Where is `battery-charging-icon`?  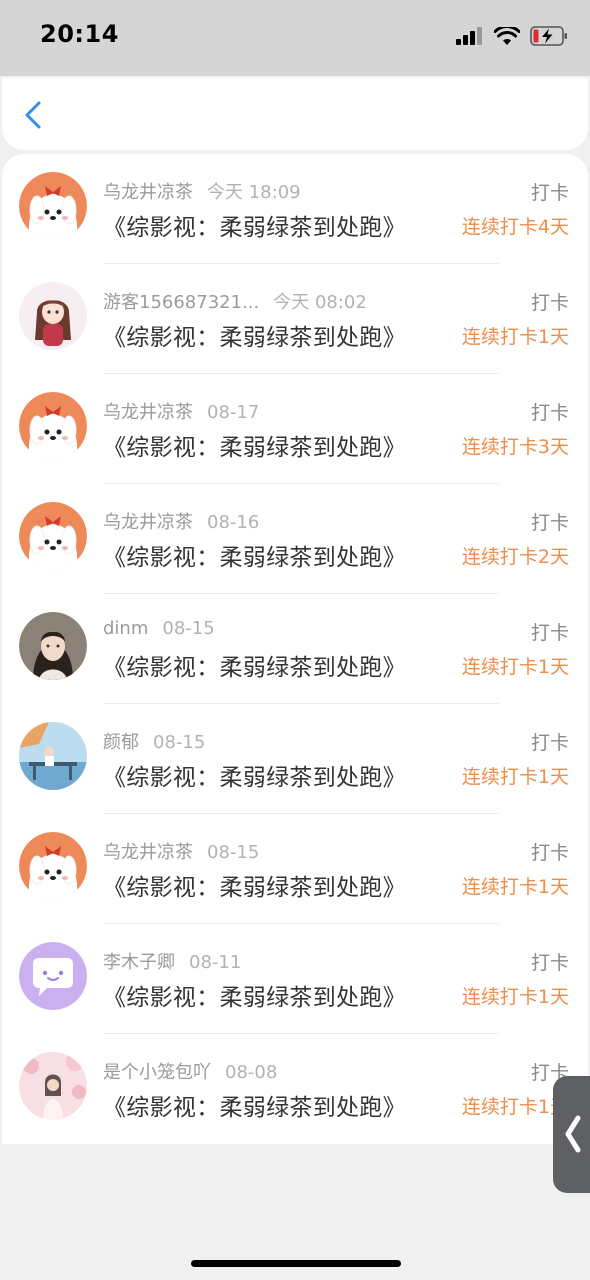 battery-charging-icon is located at coordinates (548, 36).